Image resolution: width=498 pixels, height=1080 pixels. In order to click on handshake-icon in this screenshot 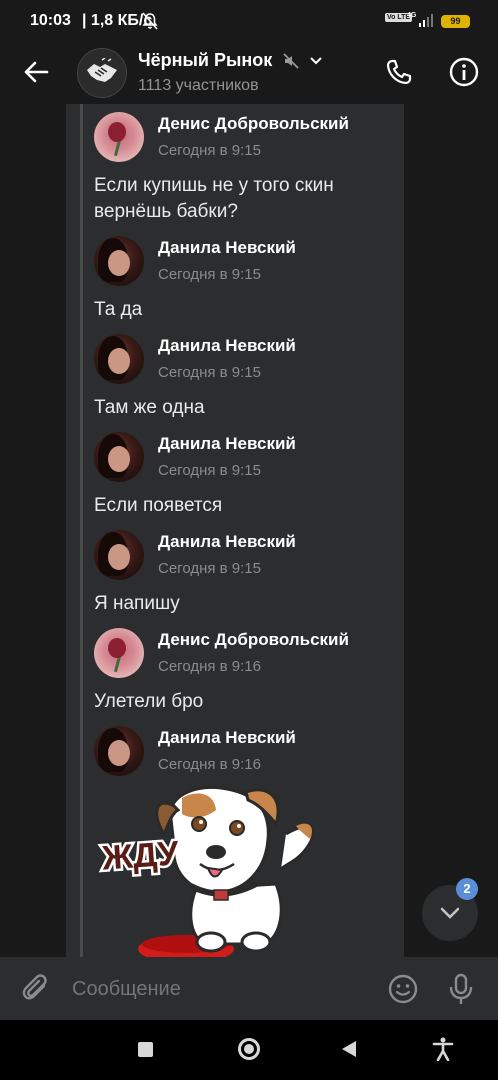, I will do `click(102, 70)`.